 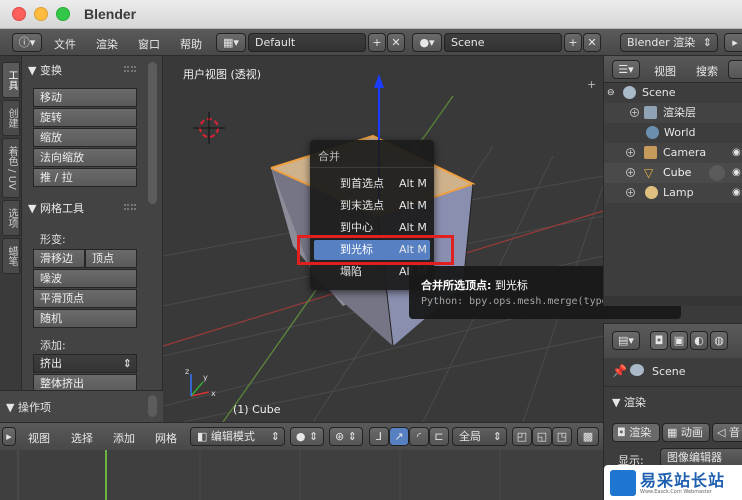 I want to click on mesh-tools-panel-header: ▼ 网格工具, so click(x=56, y=208).